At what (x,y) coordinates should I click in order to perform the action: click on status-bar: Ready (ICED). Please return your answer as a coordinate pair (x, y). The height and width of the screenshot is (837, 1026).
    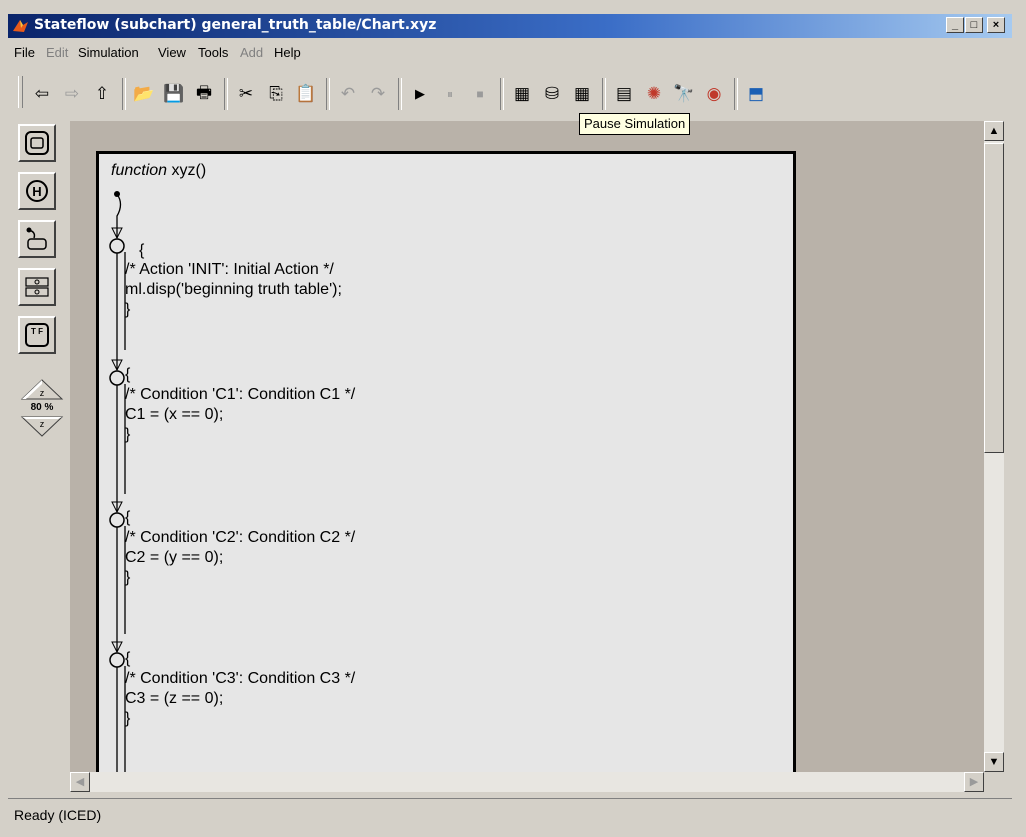
    Looking at the image, I should click on (510, 812).